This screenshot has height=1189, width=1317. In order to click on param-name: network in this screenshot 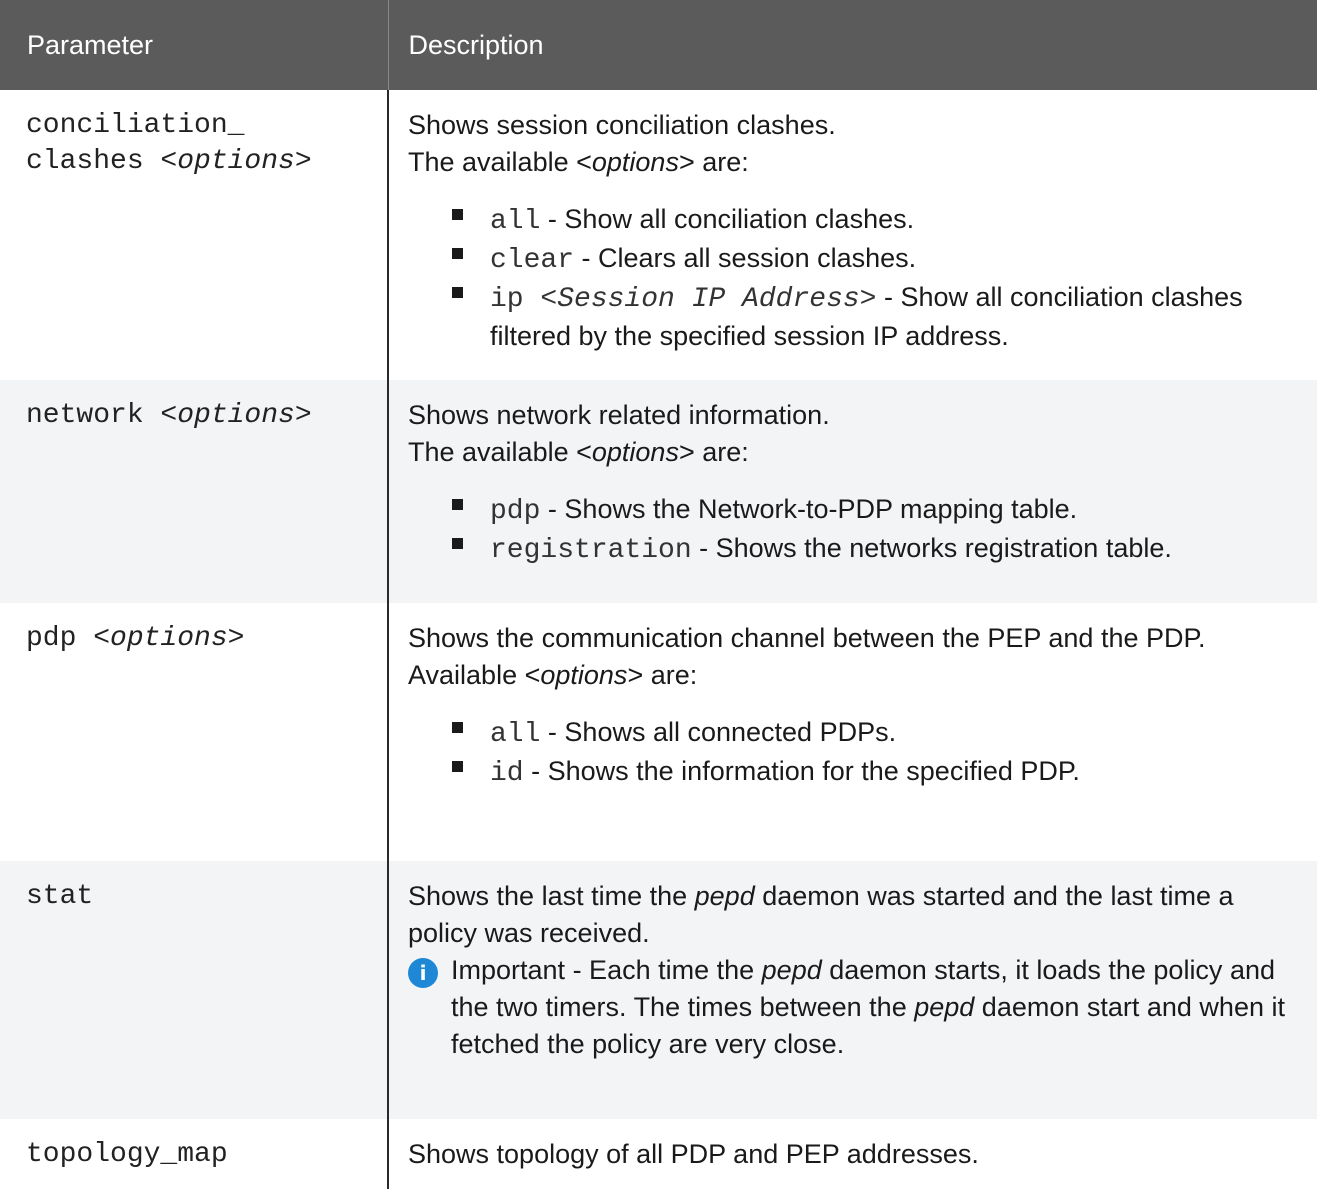, I will do `click(93, 415)`.